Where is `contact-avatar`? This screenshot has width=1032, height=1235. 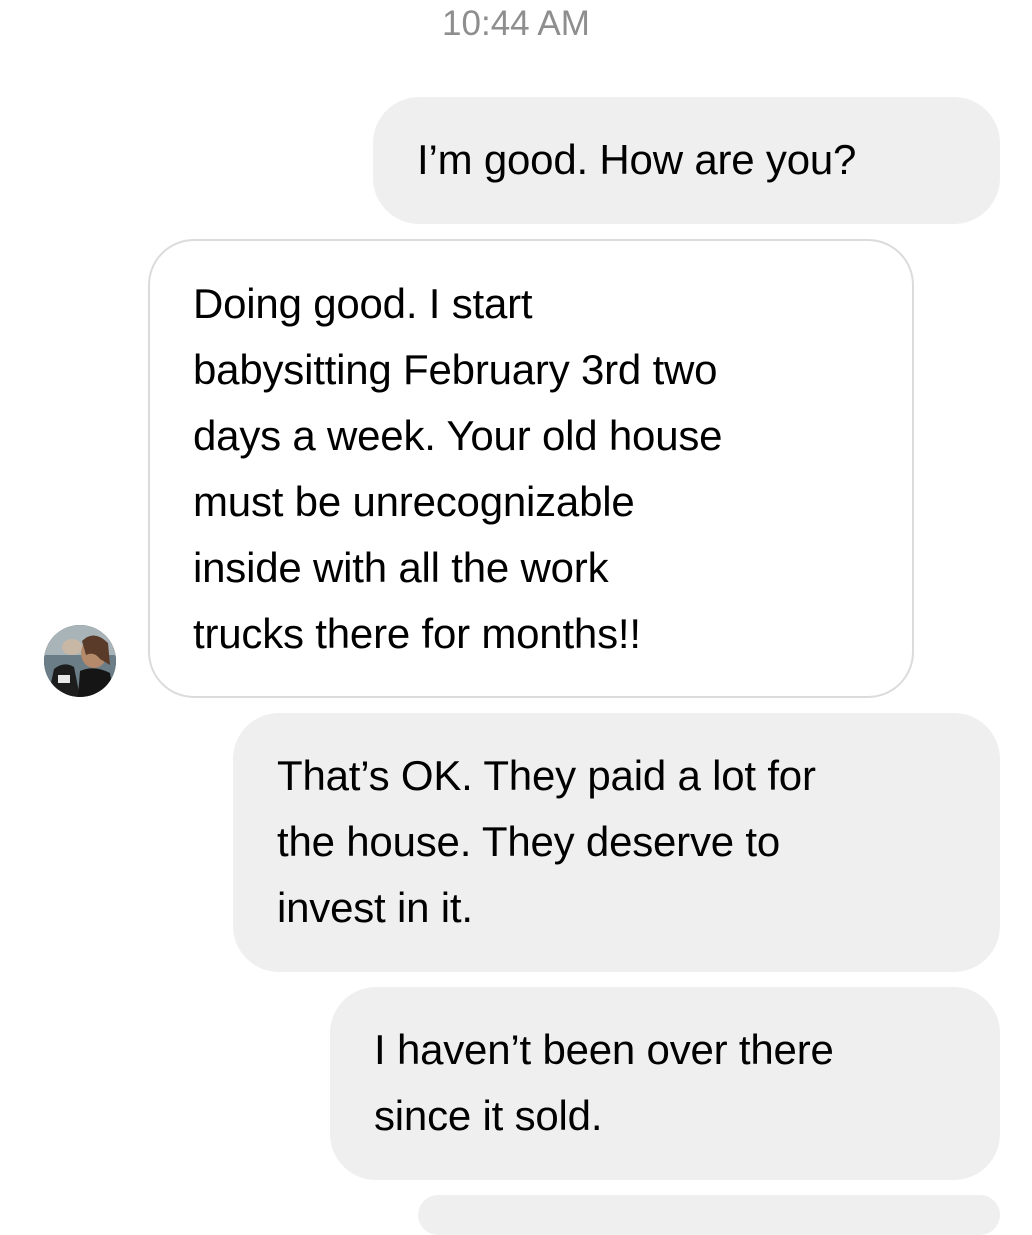
contact-avatar is located at coordinates (80, 661).